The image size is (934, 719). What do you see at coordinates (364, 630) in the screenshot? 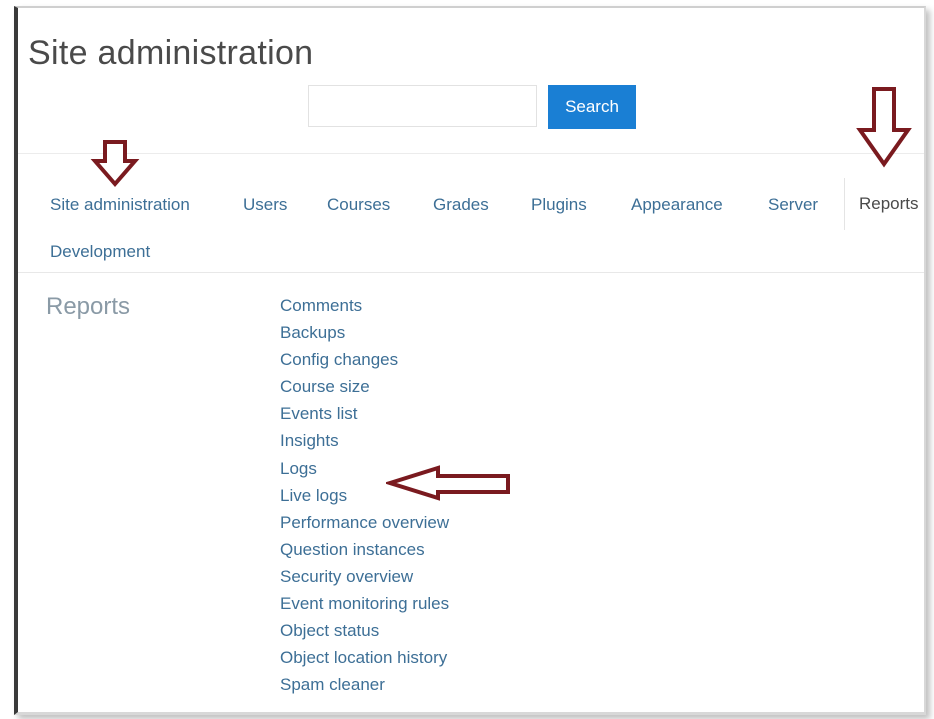
I see `report-link-object-status: Object status` at bounding box center [364, 630].